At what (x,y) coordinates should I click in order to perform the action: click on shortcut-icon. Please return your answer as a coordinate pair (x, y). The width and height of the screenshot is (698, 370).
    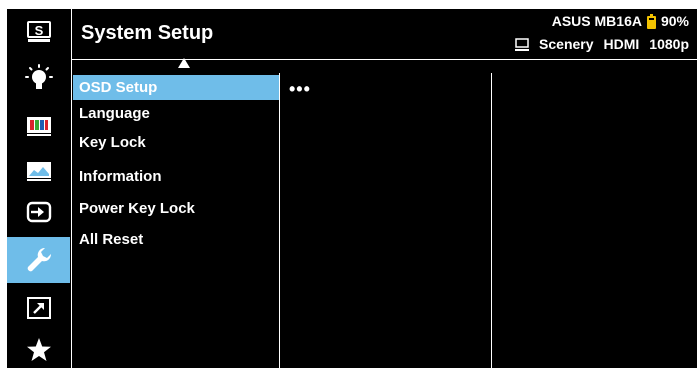
    Looking at the image, I should click on (38, 308).